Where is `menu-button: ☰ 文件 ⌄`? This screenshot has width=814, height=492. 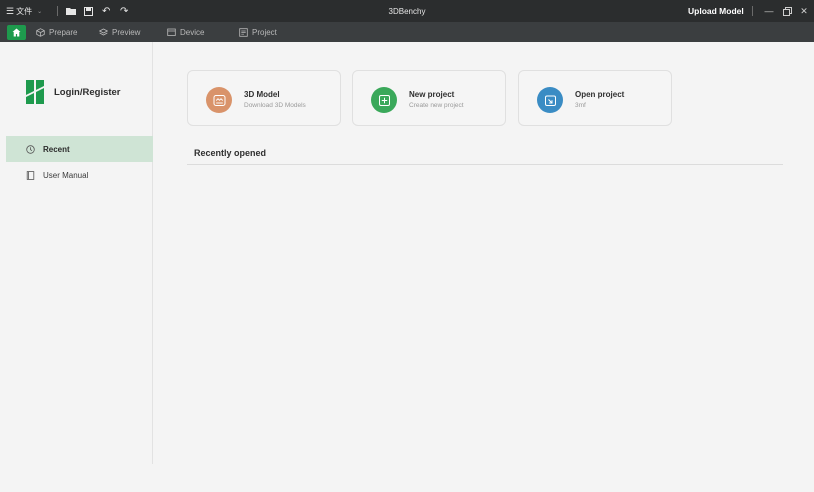
menu-button: ☰ 文件 ⌄ is located at coordinates (24, 11).